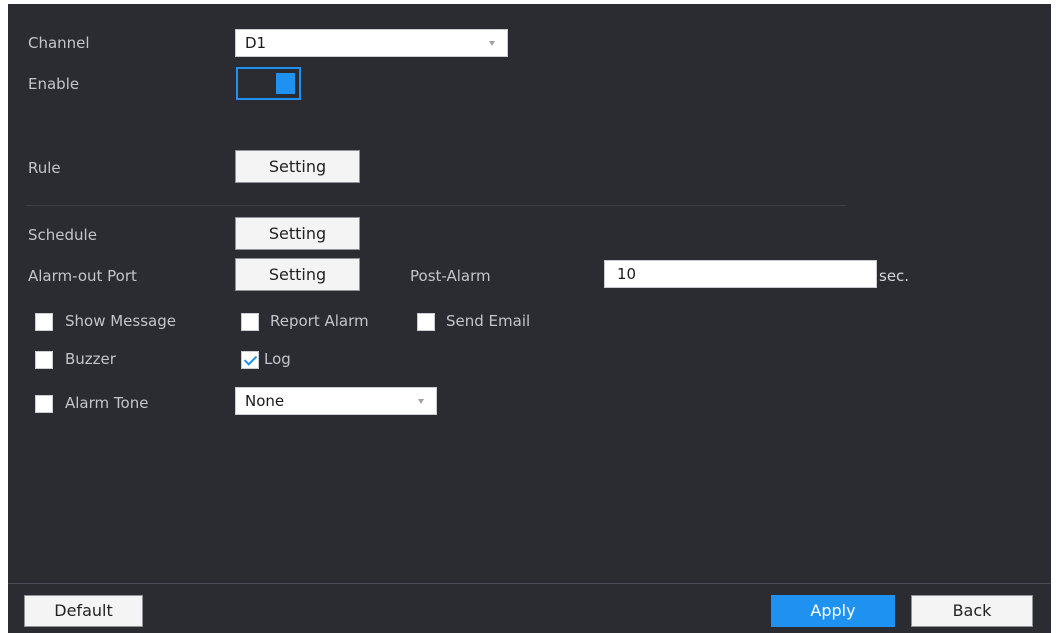 The height and width of the screenshot is (633, 1059). What do you see at coordinates (371, 43) in the screenshot?
I see `channel-select: D1` at bounding box center [371, 43].